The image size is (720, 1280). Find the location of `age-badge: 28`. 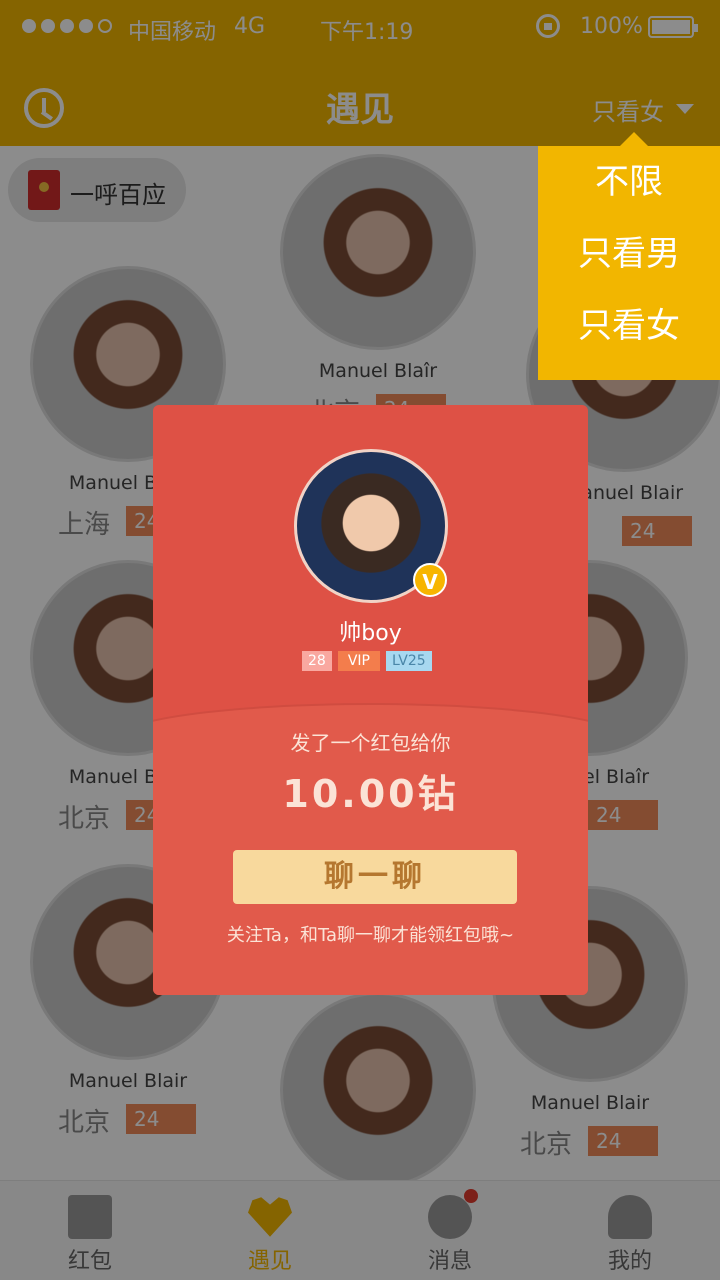

age-badge: 28 is located at coordinates (317, 661).